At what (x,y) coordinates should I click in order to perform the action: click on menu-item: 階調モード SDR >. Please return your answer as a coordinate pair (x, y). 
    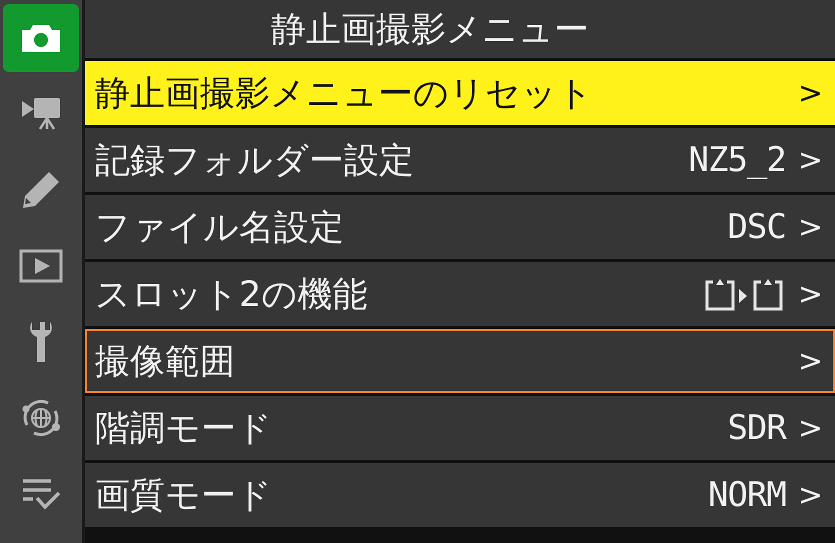
    Looking at the image, I should click on (460, 428).